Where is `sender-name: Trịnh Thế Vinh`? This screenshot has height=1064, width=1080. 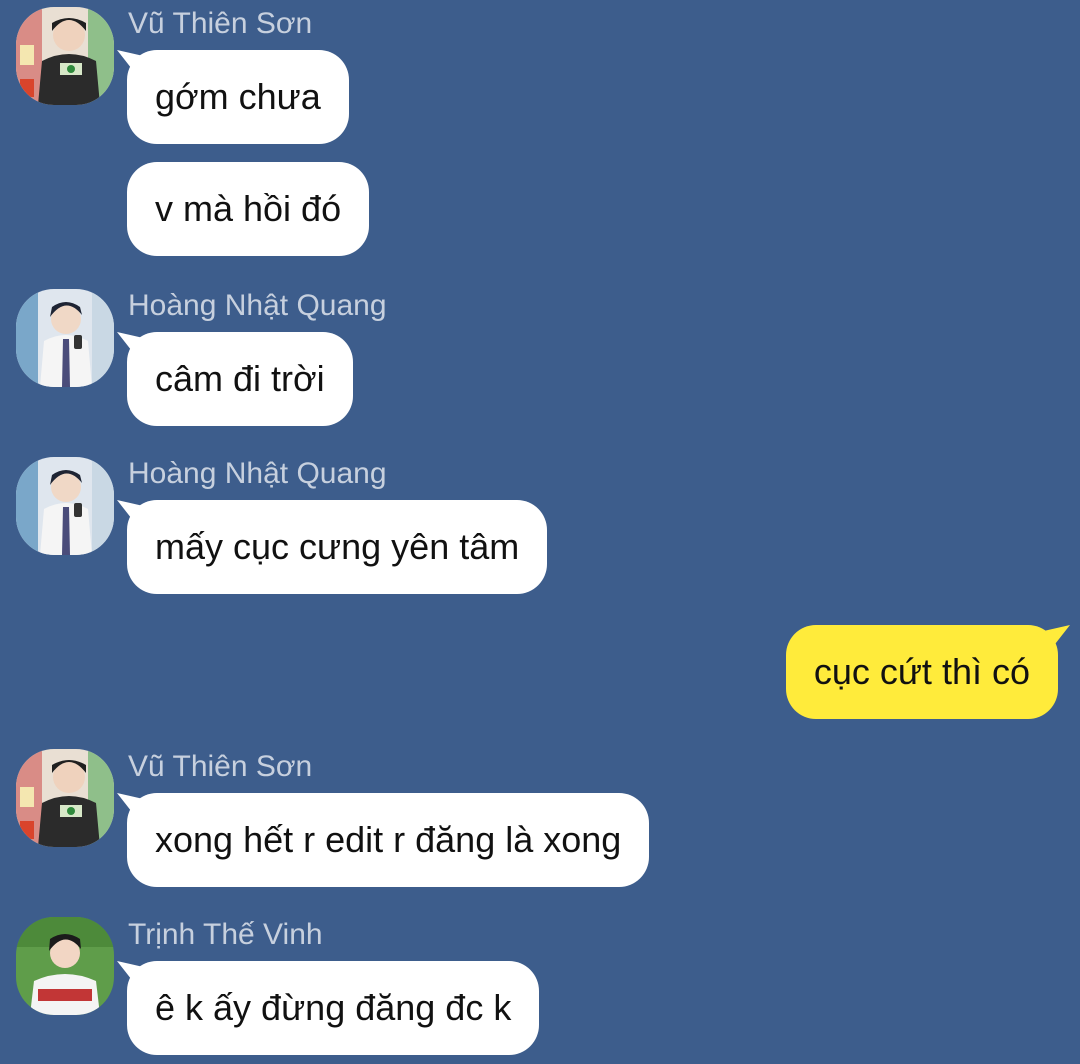
sender-name: Trịnh Thế Vinh is located at coordinates (225, 934).